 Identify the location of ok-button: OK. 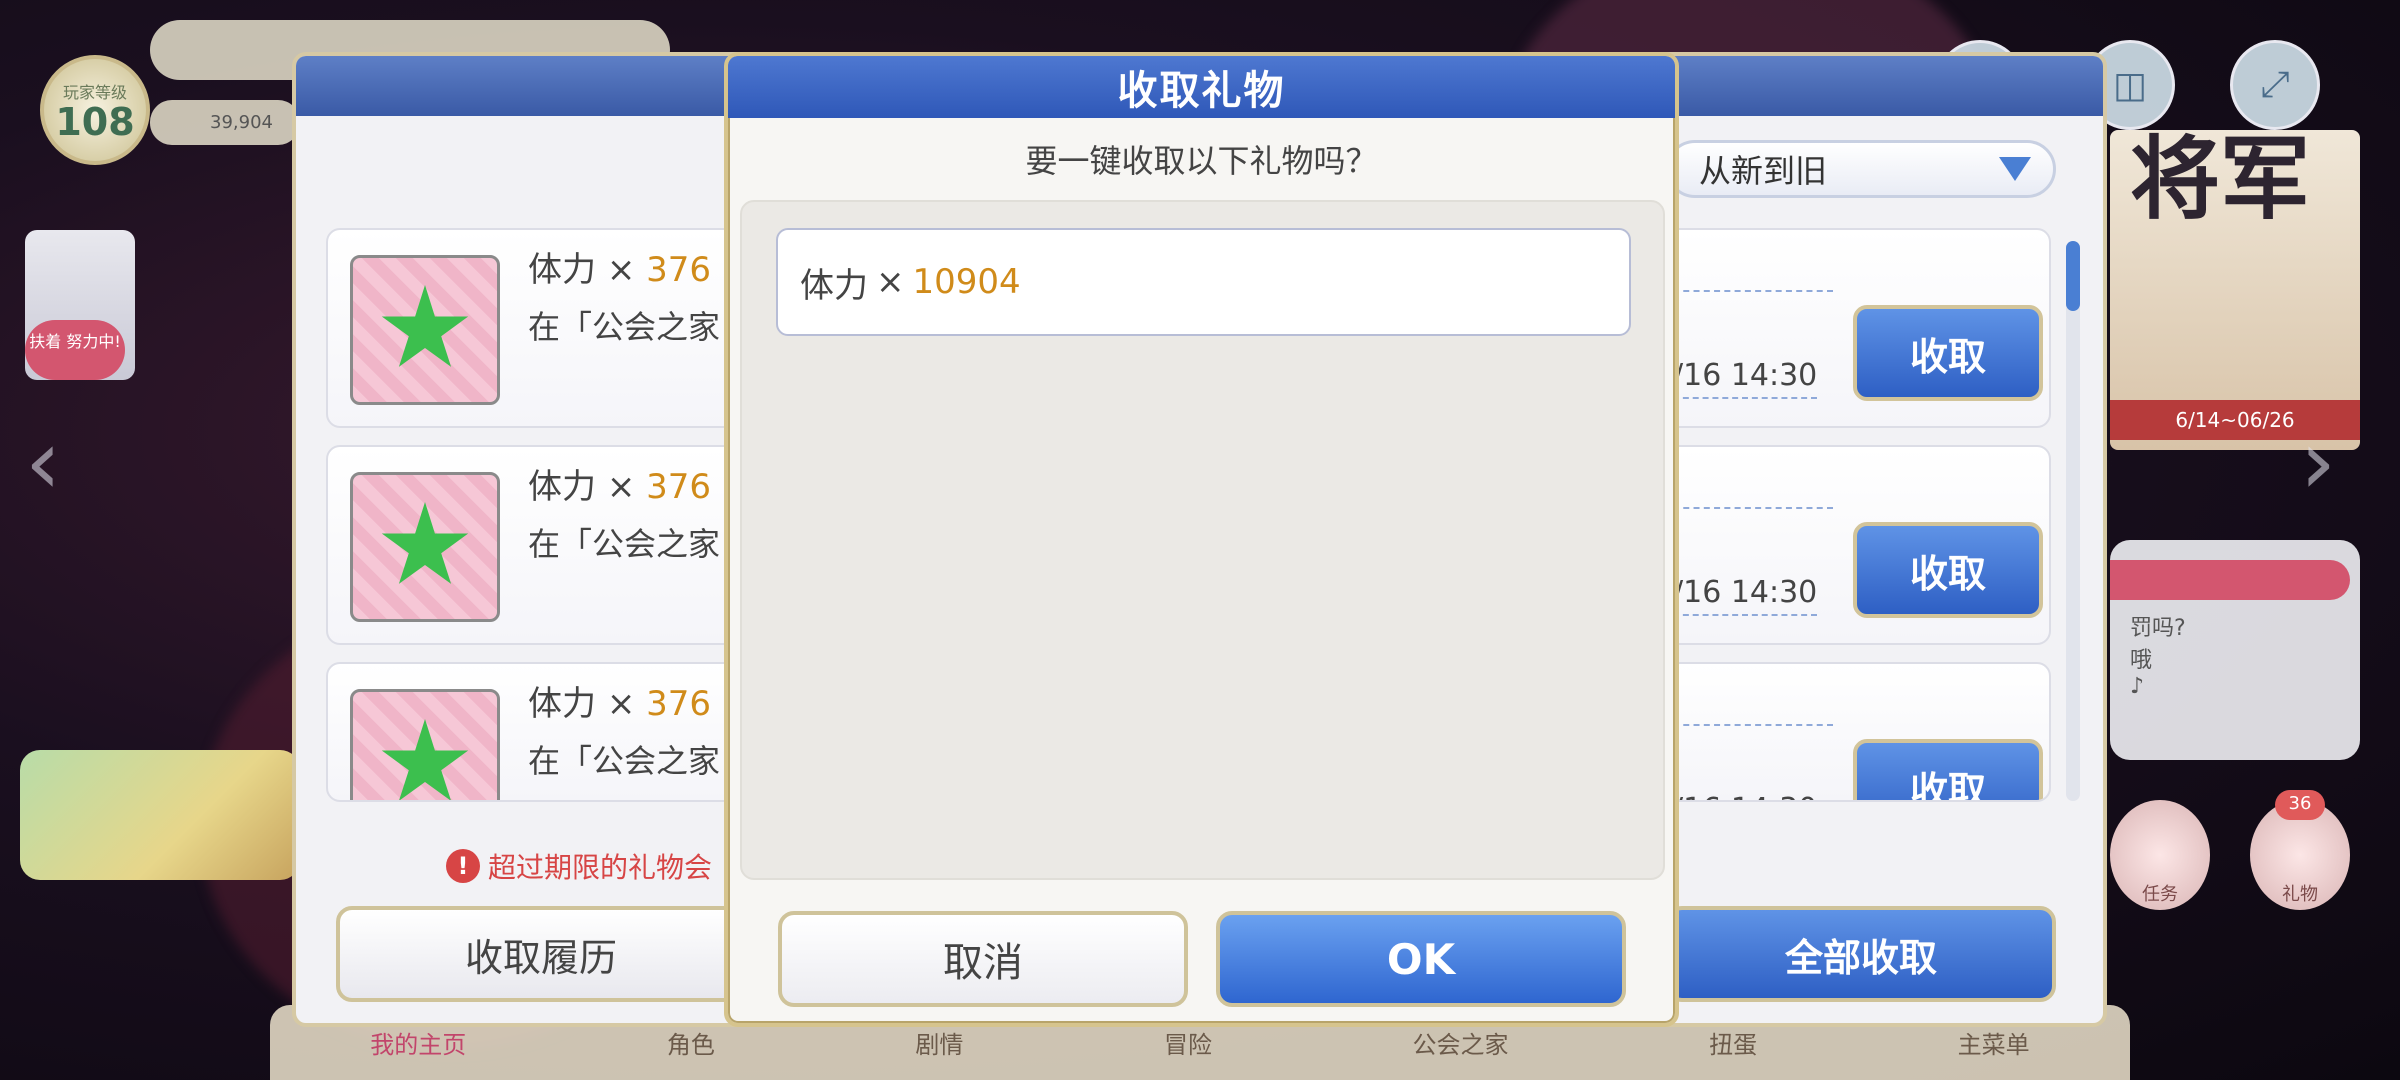
(1421, 959).